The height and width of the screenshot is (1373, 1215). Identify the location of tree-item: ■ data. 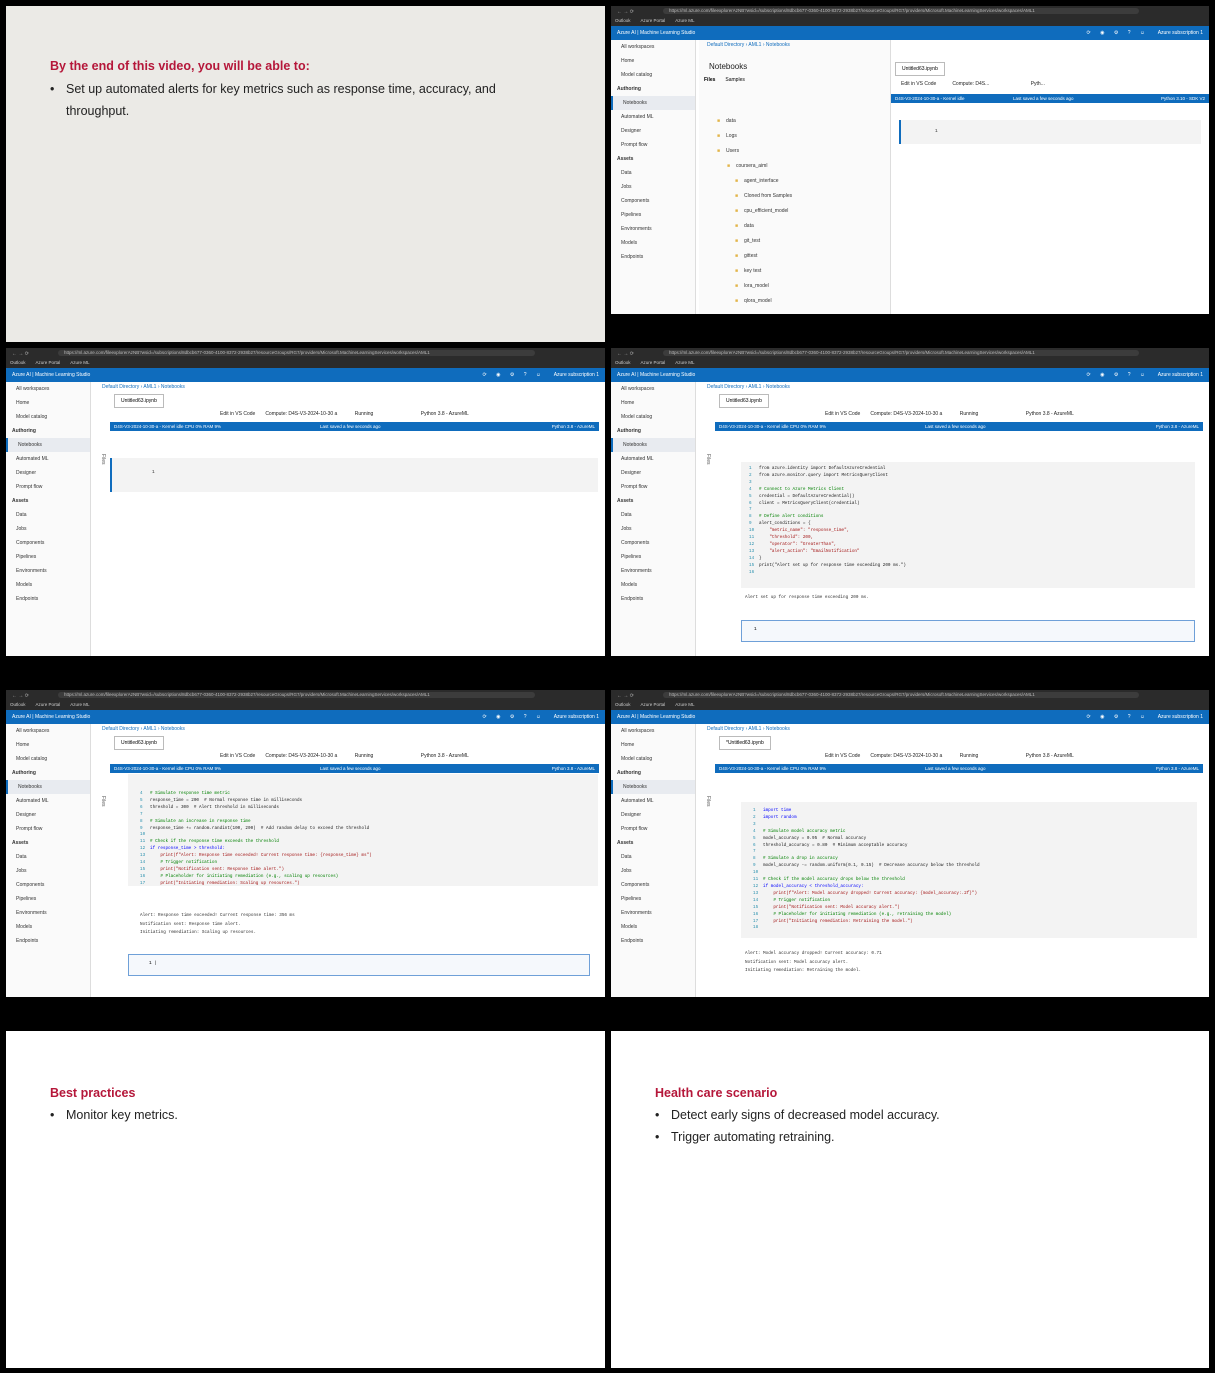
(754, 121).